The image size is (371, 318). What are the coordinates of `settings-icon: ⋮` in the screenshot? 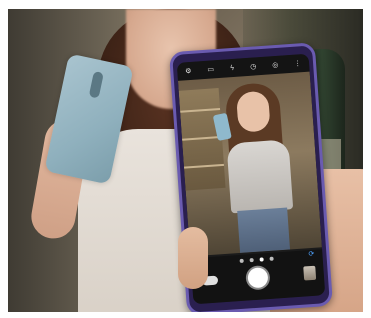 It's located at (298, 63).